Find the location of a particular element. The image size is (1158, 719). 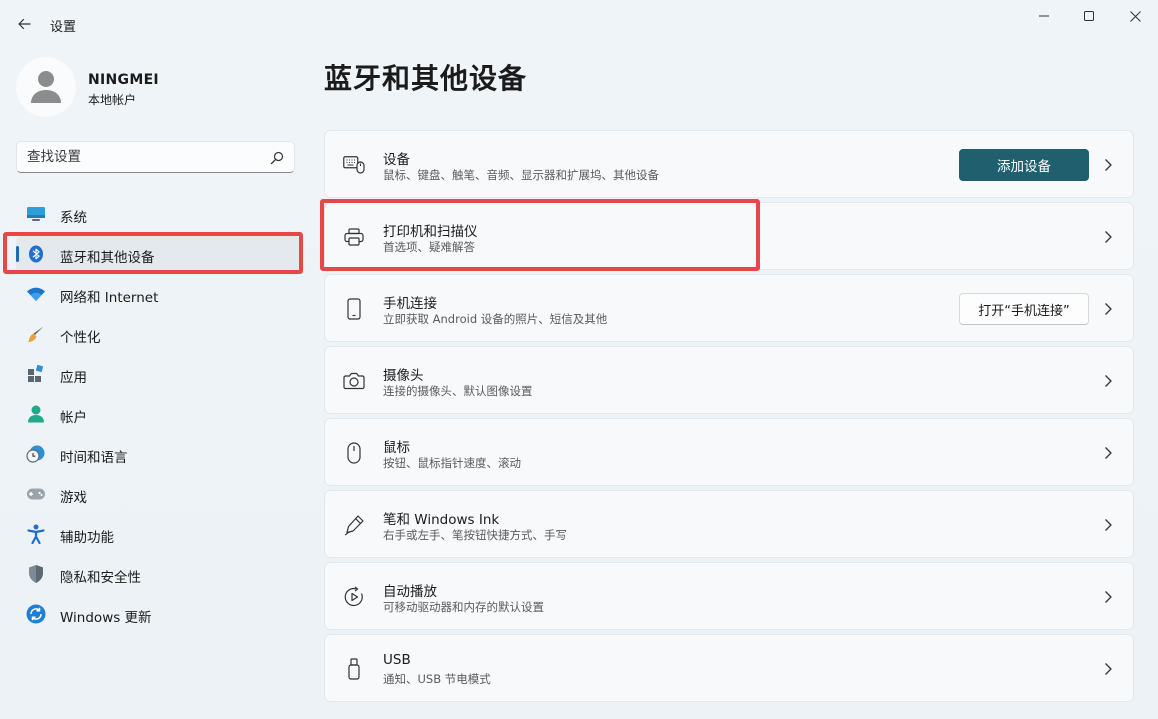

close-icon is located at coordinates (1135, 16).